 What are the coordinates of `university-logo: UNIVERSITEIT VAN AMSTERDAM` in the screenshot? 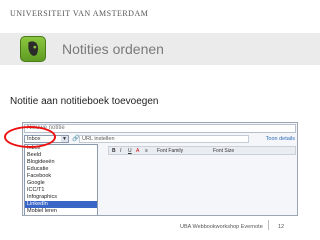 It's located at (77, 13).